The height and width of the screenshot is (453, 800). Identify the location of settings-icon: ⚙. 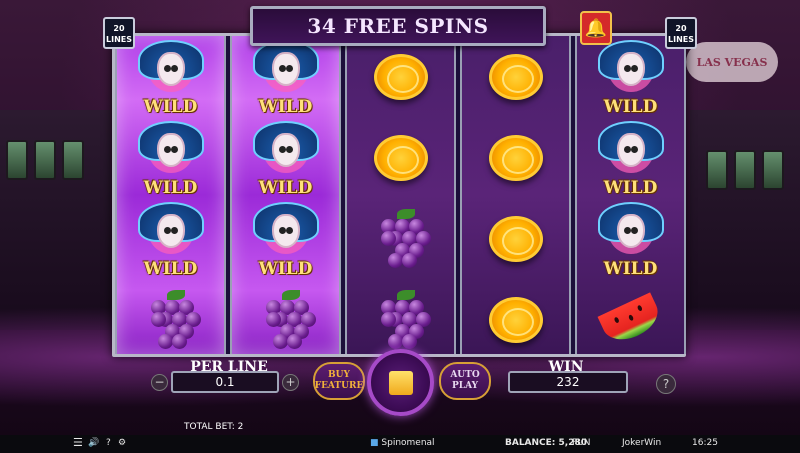
(122, 443).